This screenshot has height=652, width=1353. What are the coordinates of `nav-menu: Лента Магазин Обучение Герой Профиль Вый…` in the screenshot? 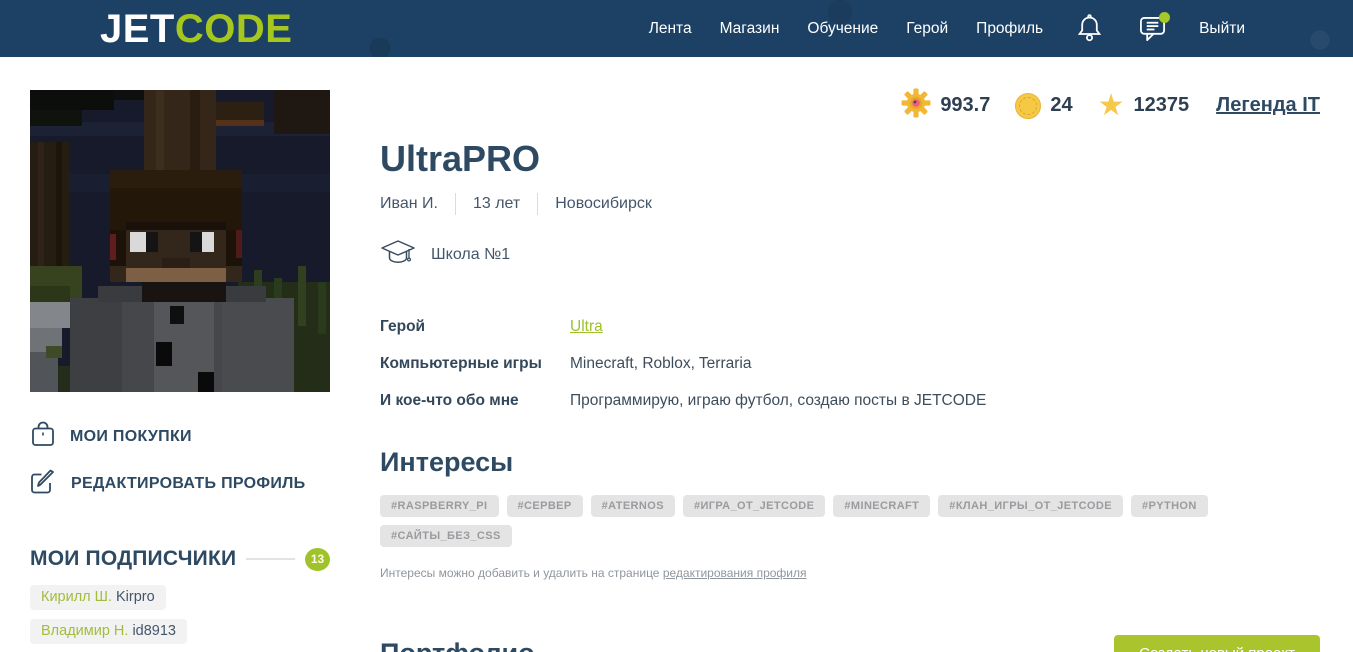 It's located at (947, 27).